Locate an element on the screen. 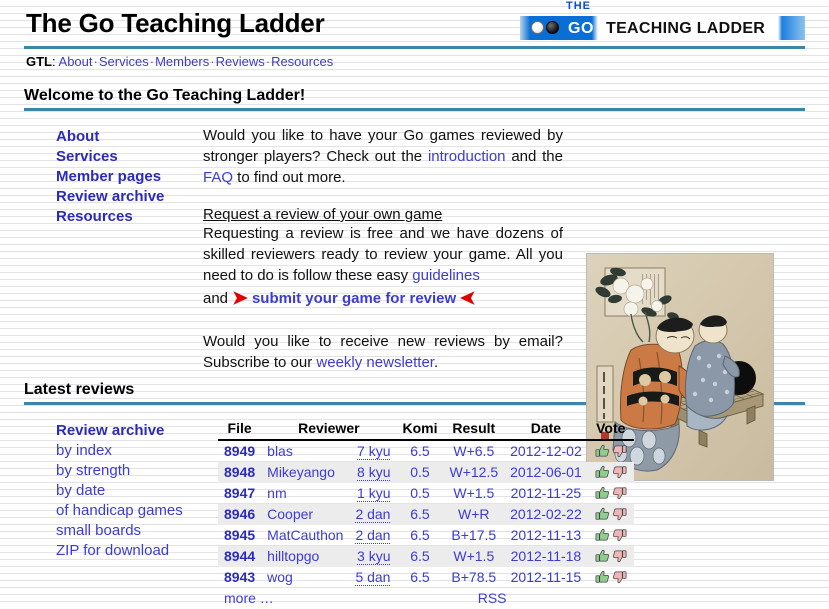  cell-reviewer: nm is located at coordinates (305, 493).